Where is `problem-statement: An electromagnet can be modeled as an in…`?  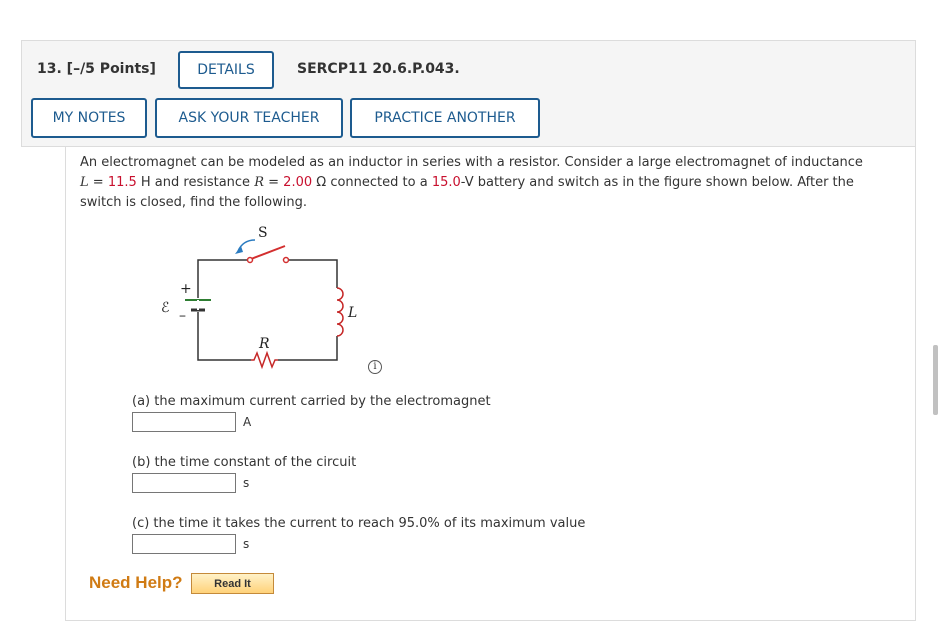 problem-statement: An electromagnet can be modeled as an in… is located at coordinates (480, 183).